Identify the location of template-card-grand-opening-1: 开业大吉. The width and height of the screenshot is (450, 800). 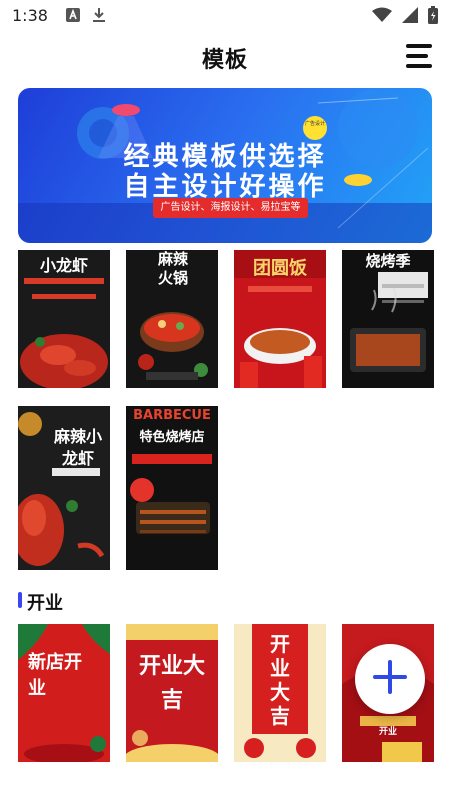
(172, 693).